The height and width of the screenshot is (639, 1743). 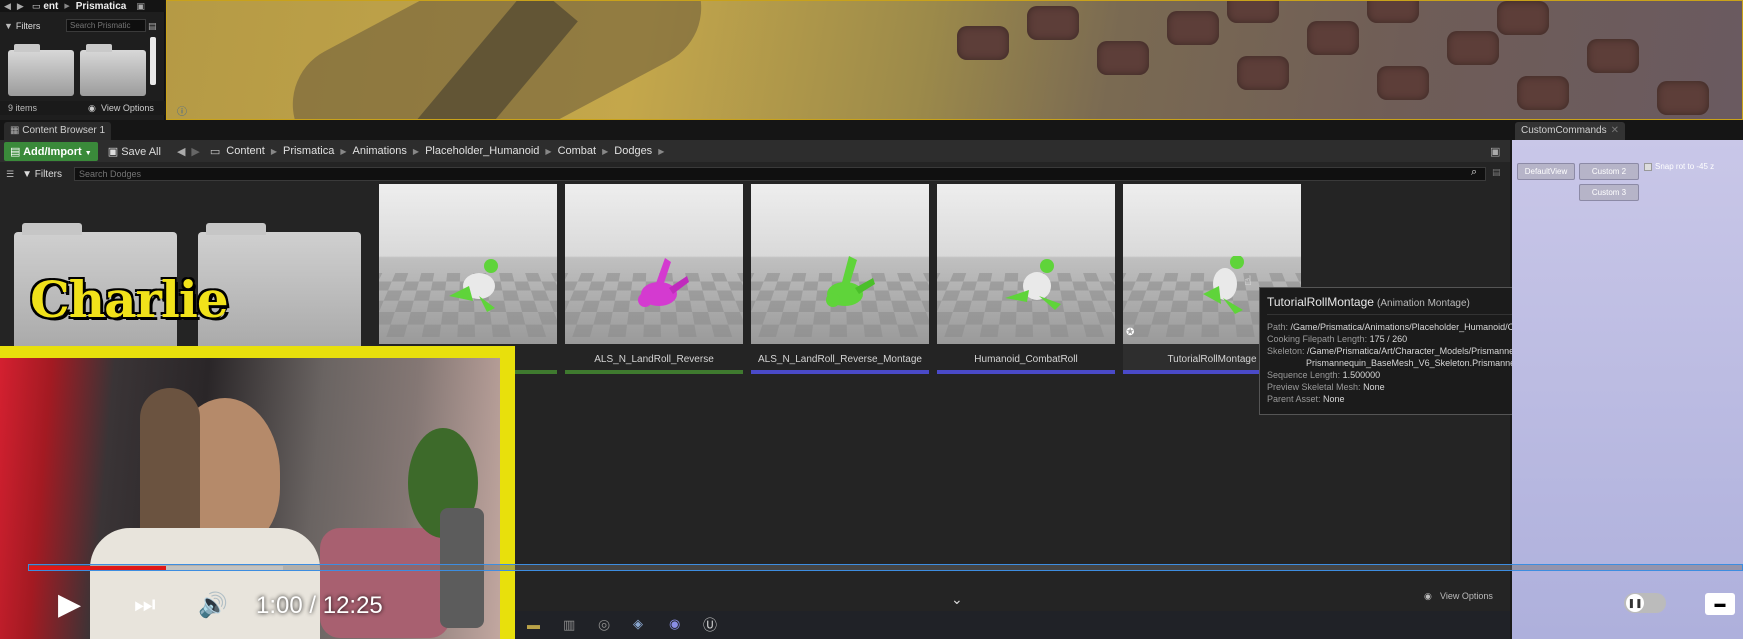 I want to click on hand-cursor-icon: ☝, so click(x=1248, y=281).